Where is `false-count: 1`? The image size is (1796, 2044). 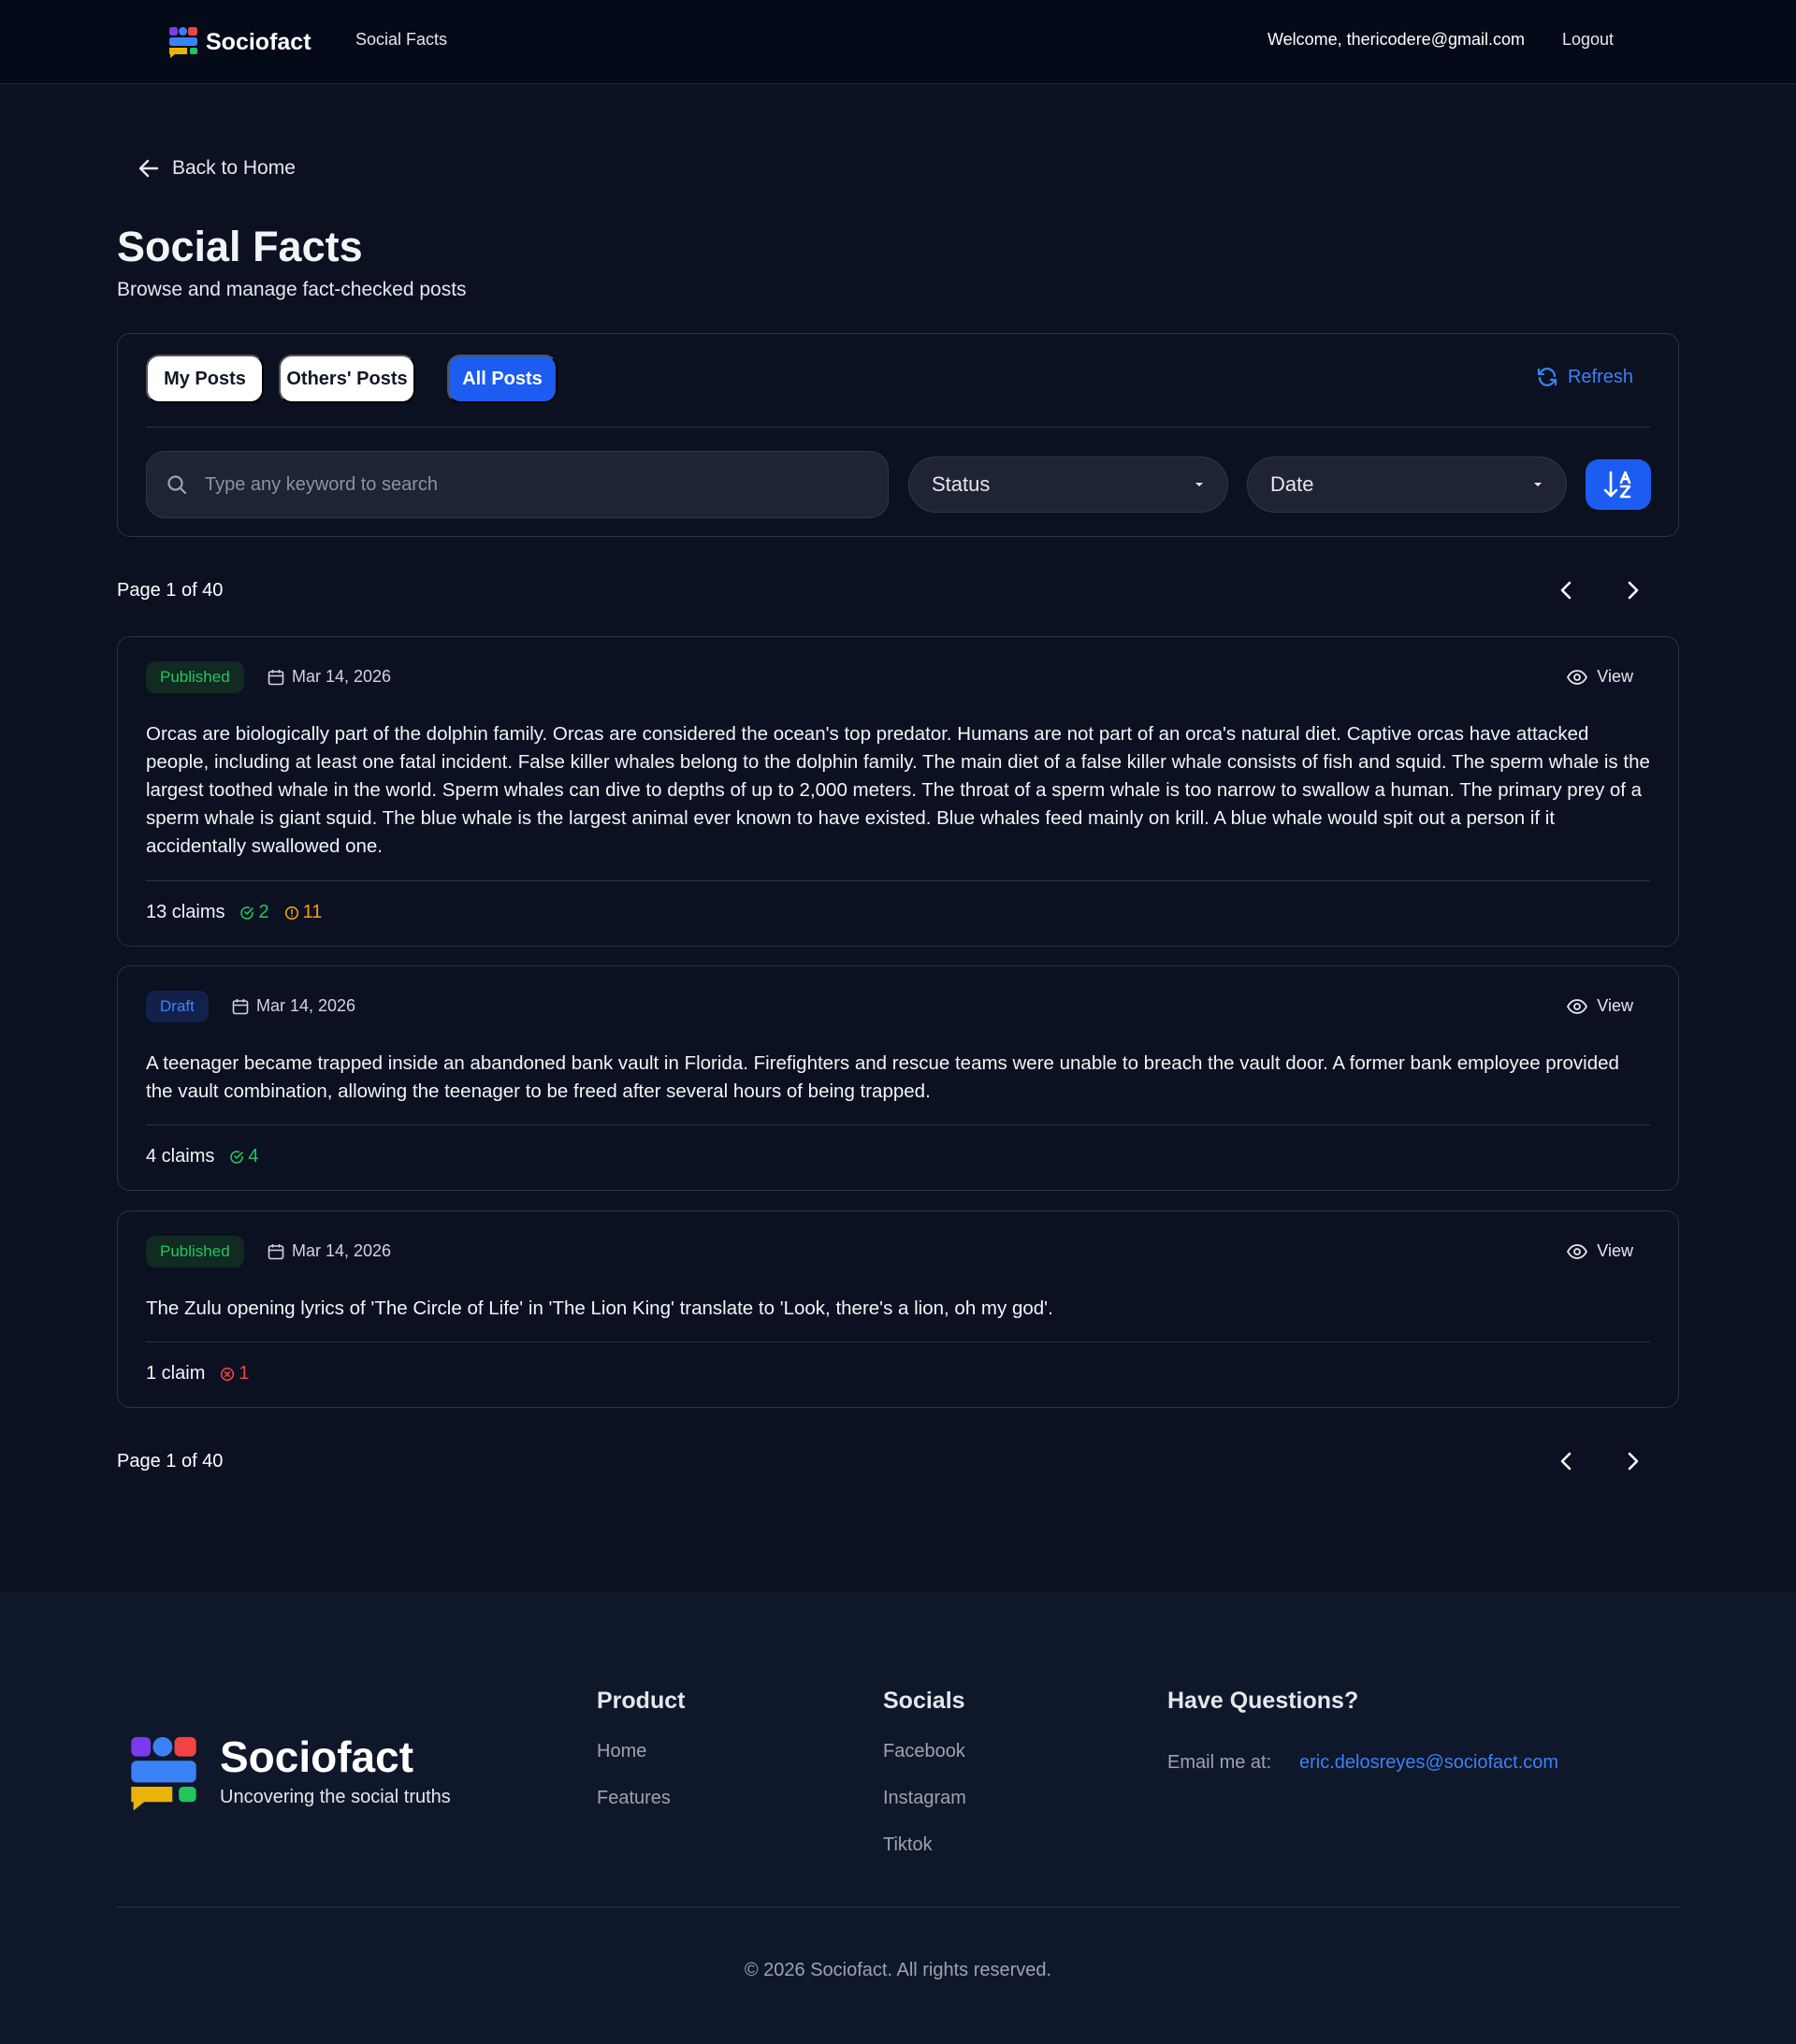
false-count: 1 is located at coordinates (245, 1373).